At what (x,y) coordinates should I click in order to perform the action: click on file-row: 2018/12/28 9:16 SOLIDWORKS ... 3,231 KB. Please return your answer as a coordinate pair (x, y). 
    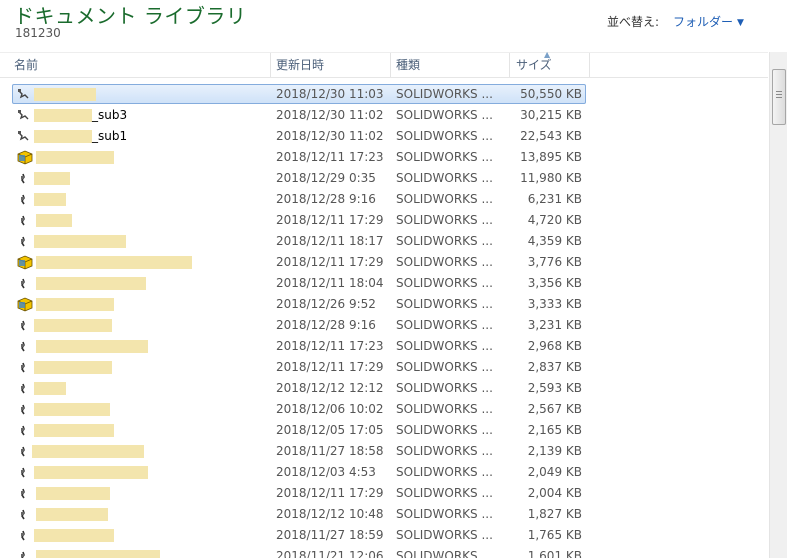
    Looking at the image, I should click on (384, 325).